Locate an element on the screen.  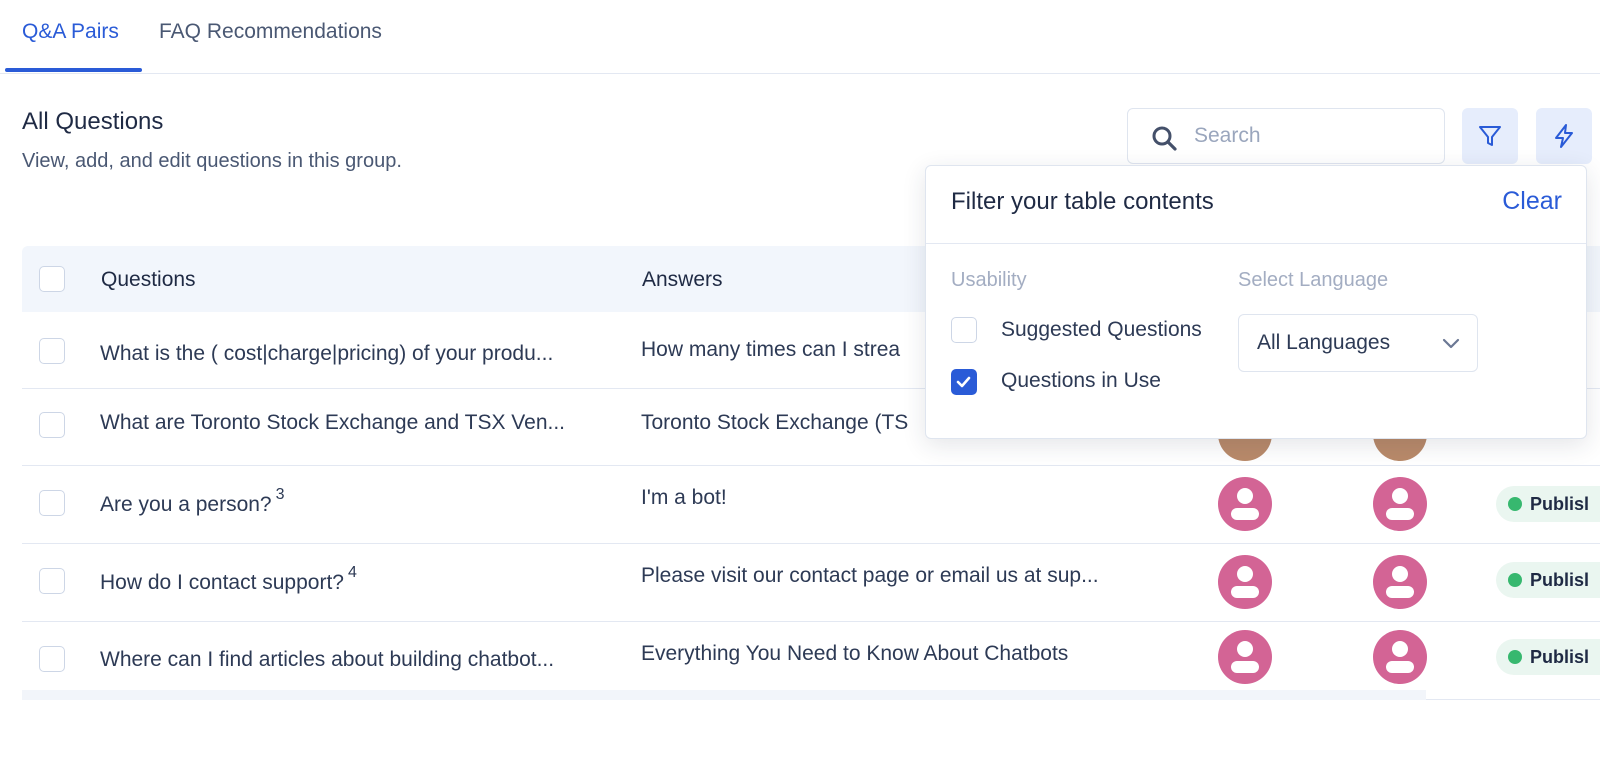
filter-icon is located at coordinates (1490, 136).